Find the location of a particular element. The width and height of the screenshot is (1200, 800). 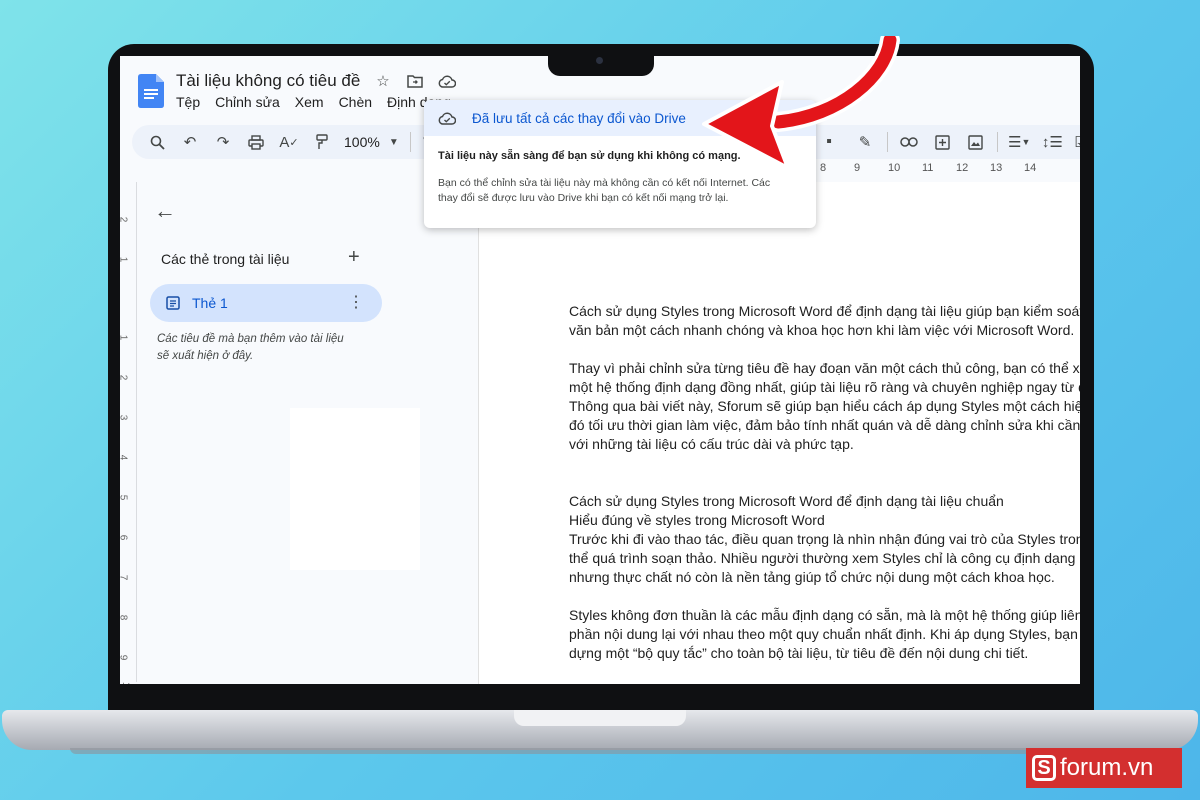

docs-logo-icon is located at coordinates (151, 91).